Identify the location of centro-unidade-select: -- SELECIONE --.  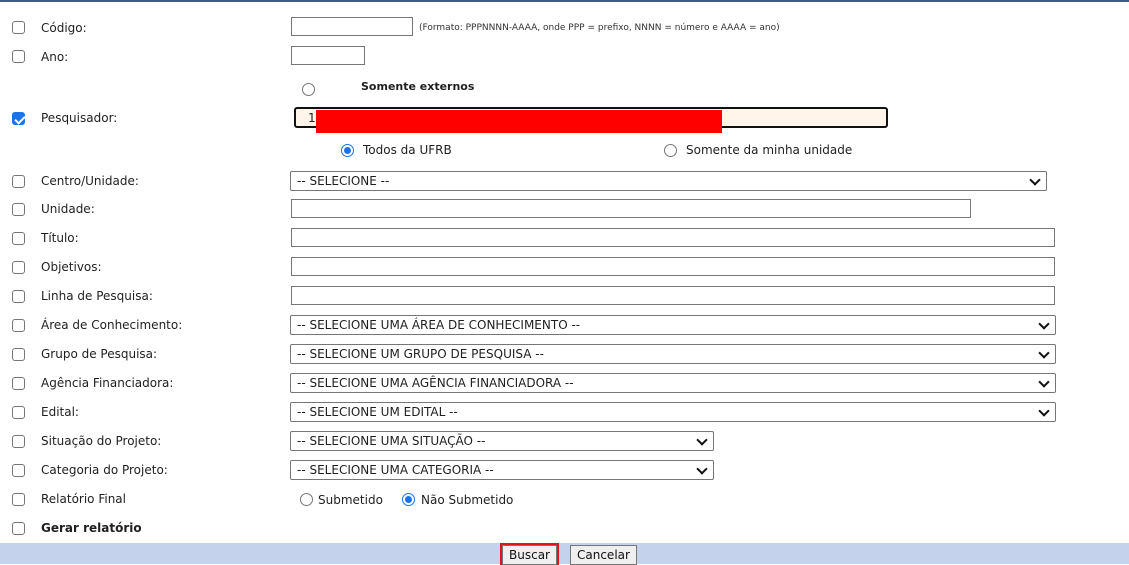
(668, 181).